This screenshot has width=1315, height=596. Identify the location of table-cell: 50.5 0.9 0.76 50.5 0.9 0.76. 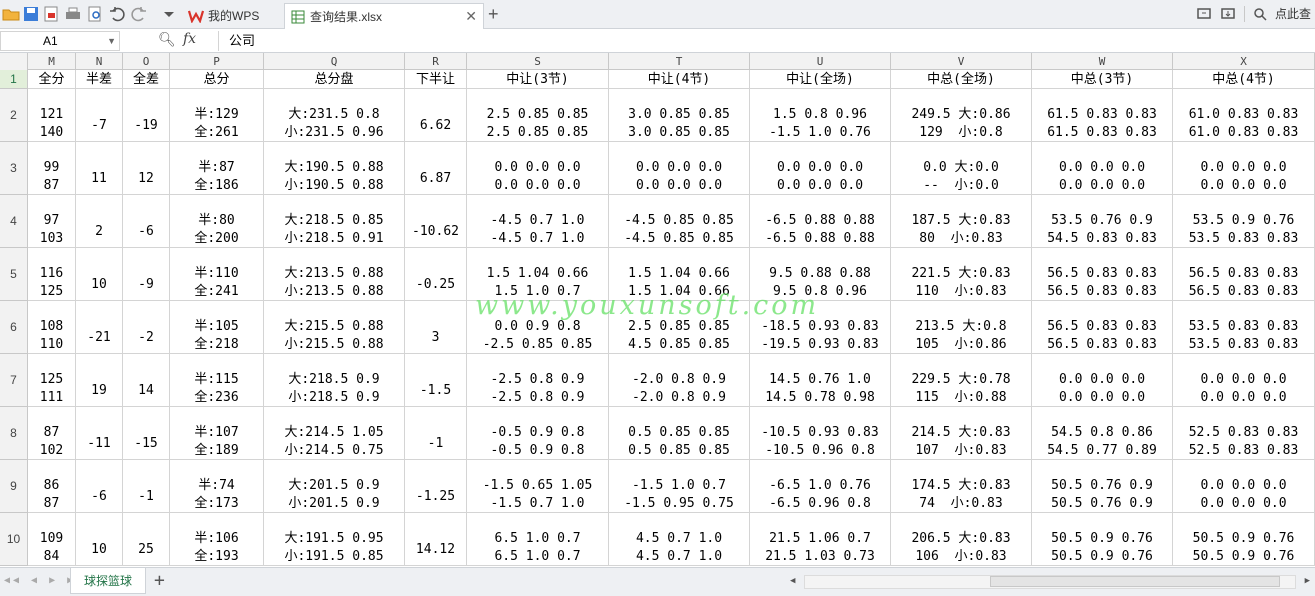
(1244, 539).